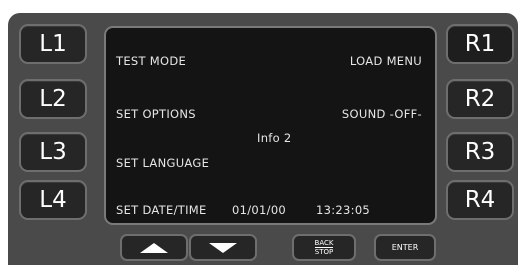 The height and width of the screenshot is (265, 523). I want to click on menu-item-set-options: SET OPTIONS, so click(156, 114).